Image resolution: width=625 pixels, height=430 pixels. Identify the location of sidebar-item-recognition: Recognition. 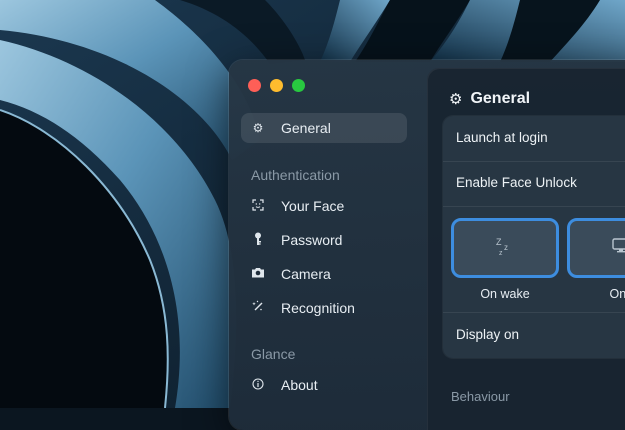
(324, 308).